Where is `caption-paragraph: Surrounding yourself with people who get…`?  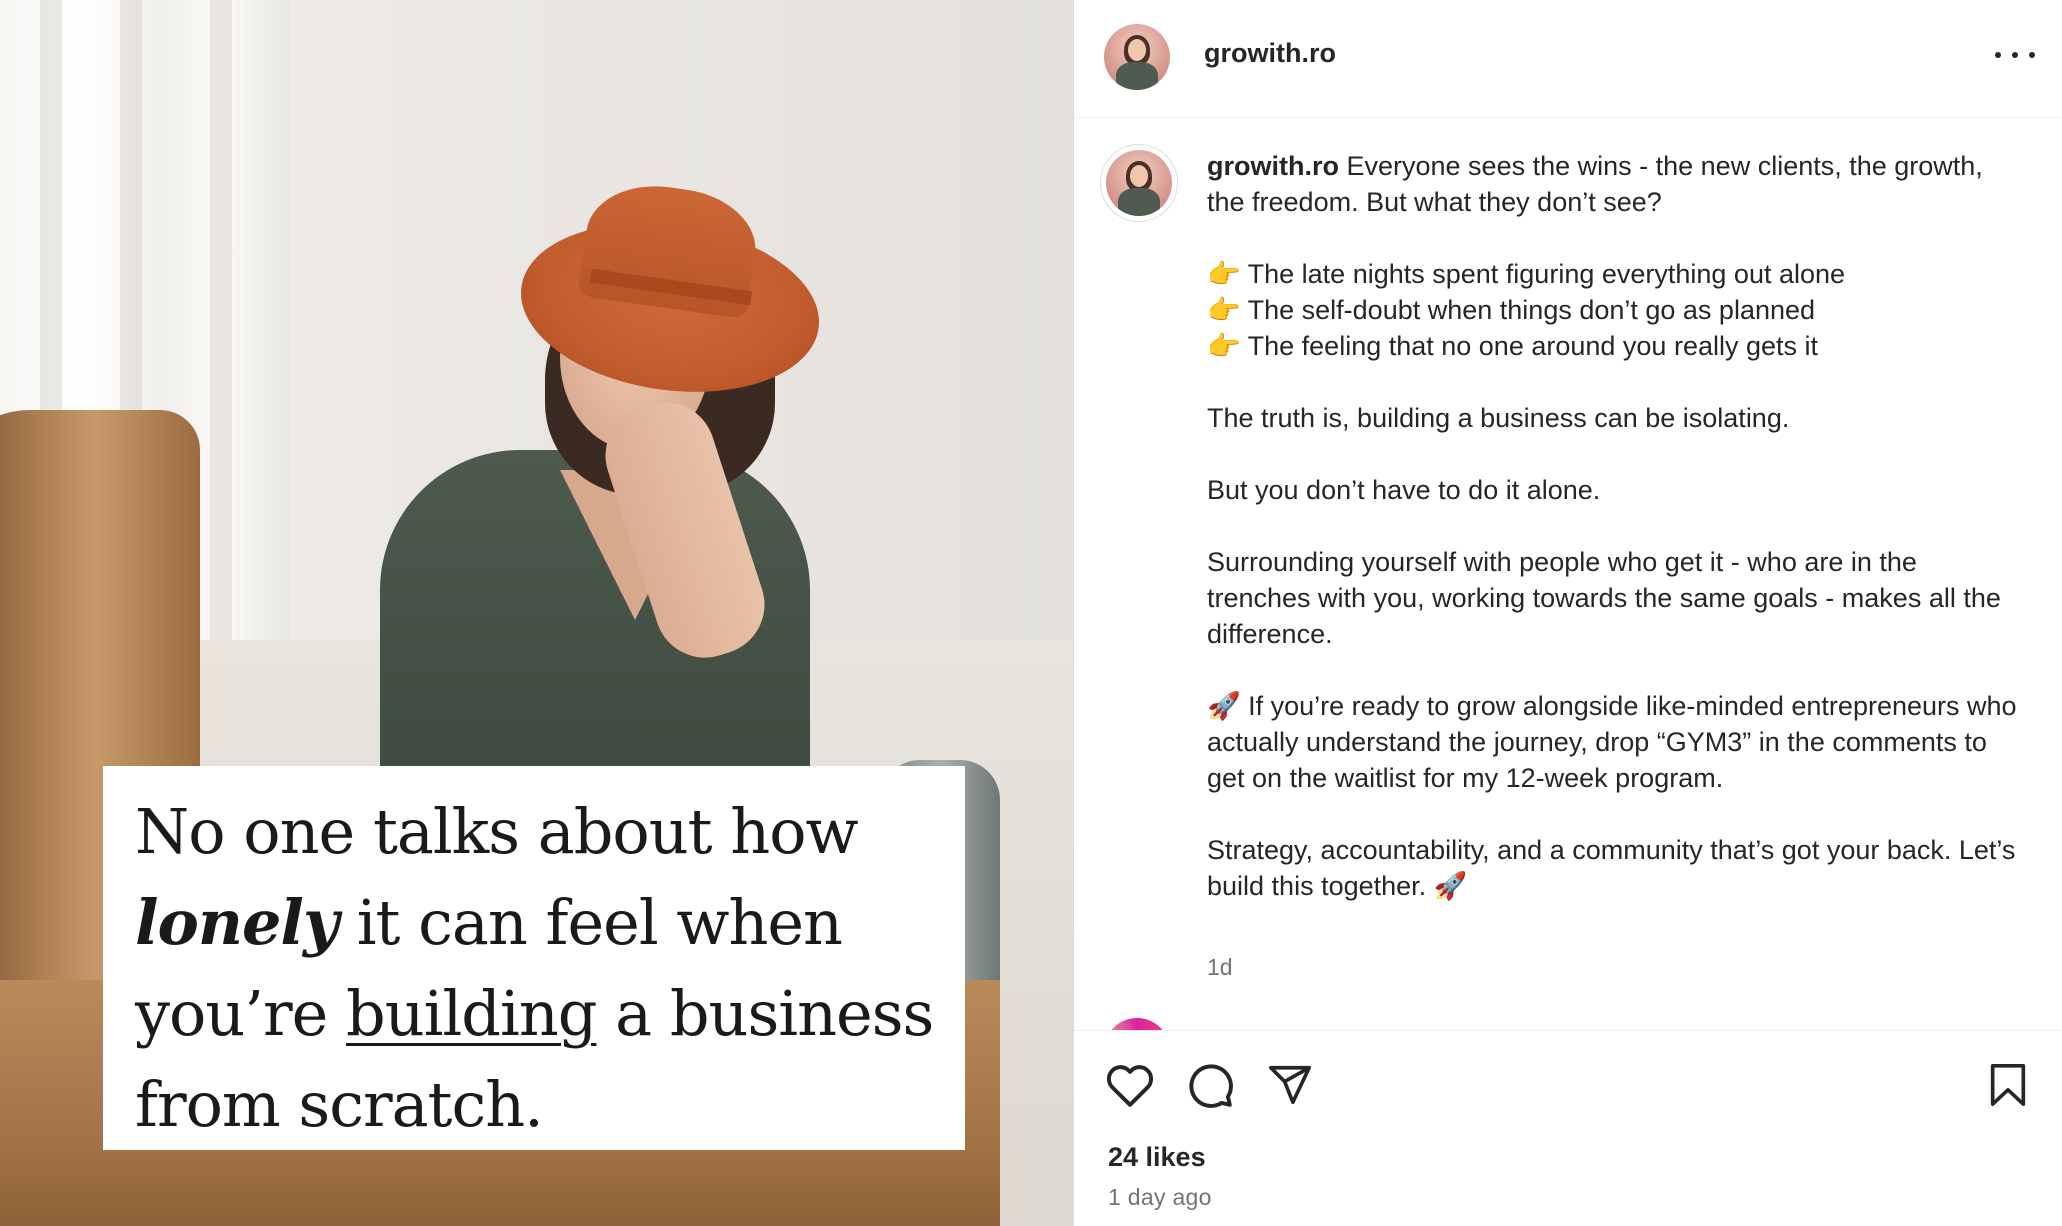
caption-paragraph: Surrounding yourself with people who get… is located at coordinates (1608, 598).